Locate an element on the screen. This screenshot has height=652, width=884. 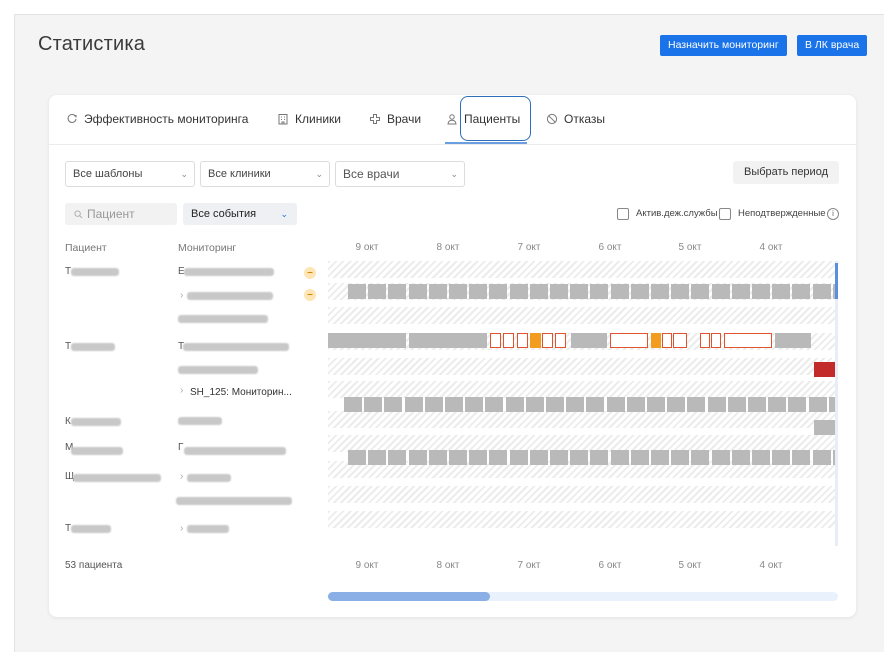
doctor-cabinet-button: В ЛК врача is located at coordinates (832, 45).